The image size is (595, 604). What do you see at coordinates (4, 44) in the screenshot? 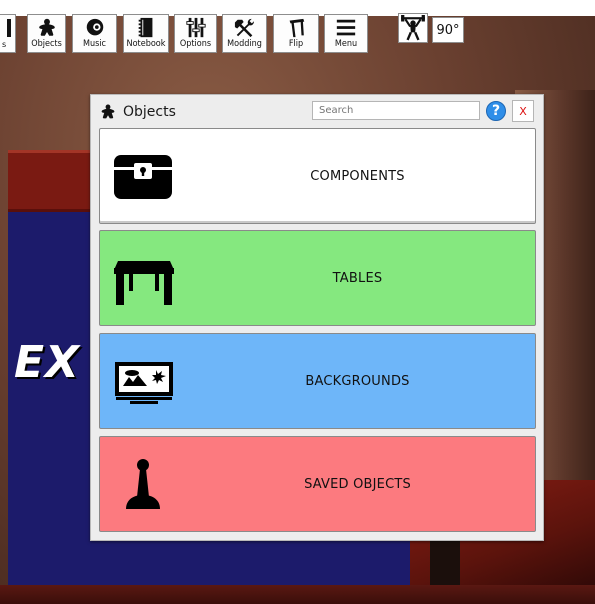
I see `toolbar-button-partial-label: s` at bounding box center [4, 44].